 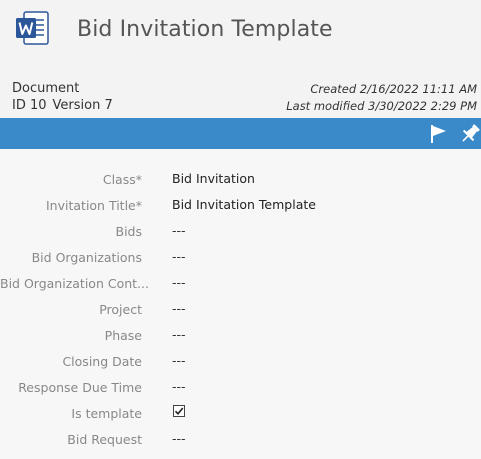 I want to click on property-class: Class* Bid Invitation, so click(x=240, y=179).